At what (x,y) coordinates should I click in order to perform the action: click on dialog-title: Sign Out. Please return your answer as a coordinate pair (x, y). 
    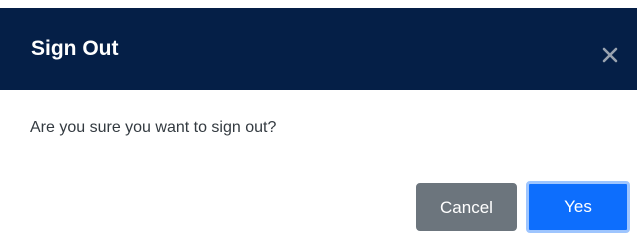
    Looking at the image, I should click on (75, 48).